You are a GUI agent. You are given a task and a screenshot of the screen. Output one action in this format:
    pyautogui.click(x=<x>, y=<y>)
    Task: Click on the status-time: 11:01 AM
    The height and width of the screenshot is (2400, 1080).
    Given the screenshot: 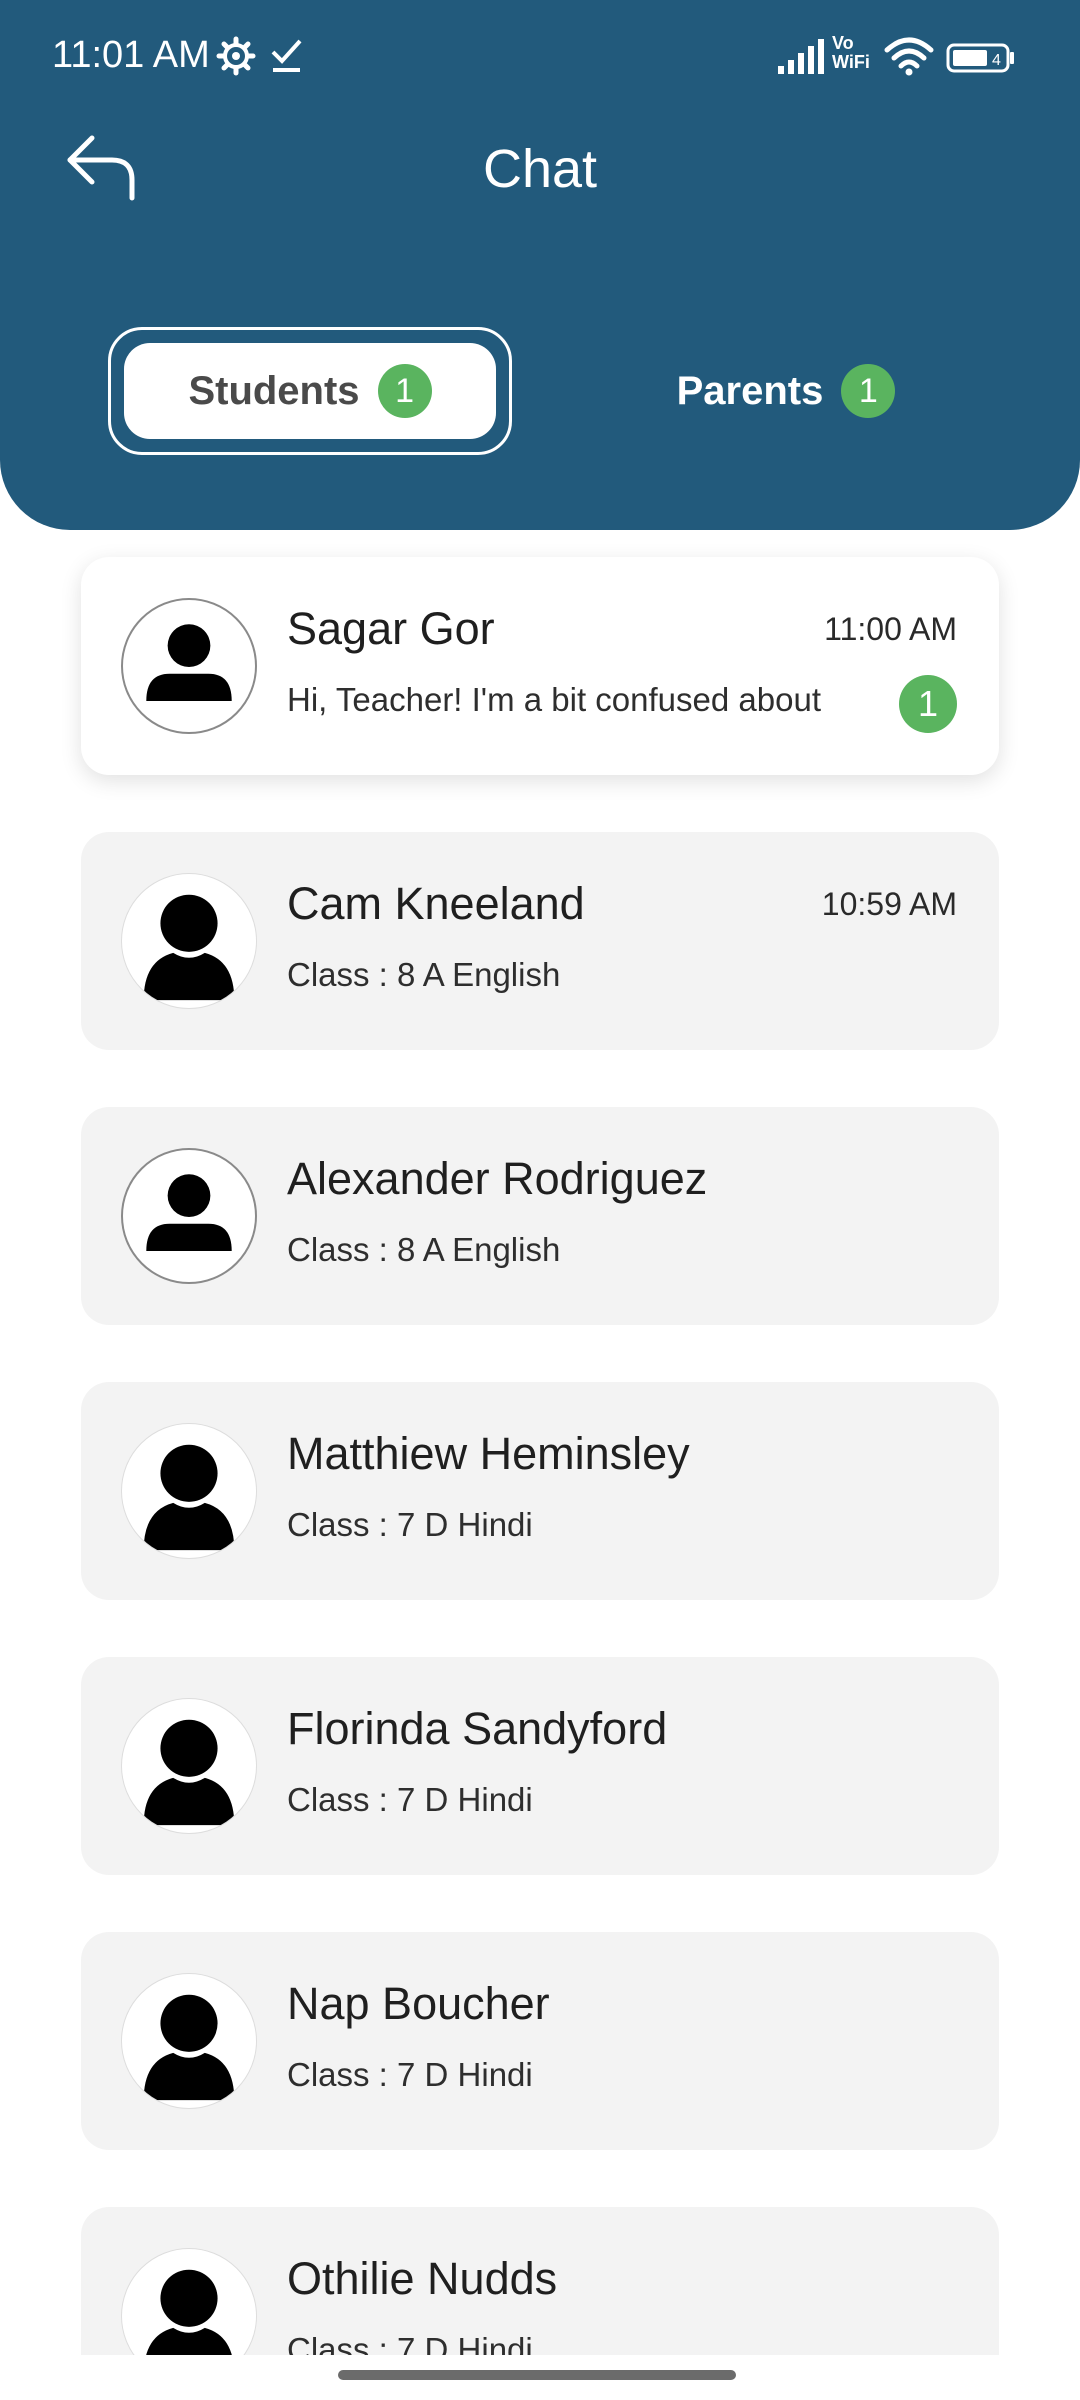 What is the action you would take?
    pyautogui.click(x=131, y=55)
    